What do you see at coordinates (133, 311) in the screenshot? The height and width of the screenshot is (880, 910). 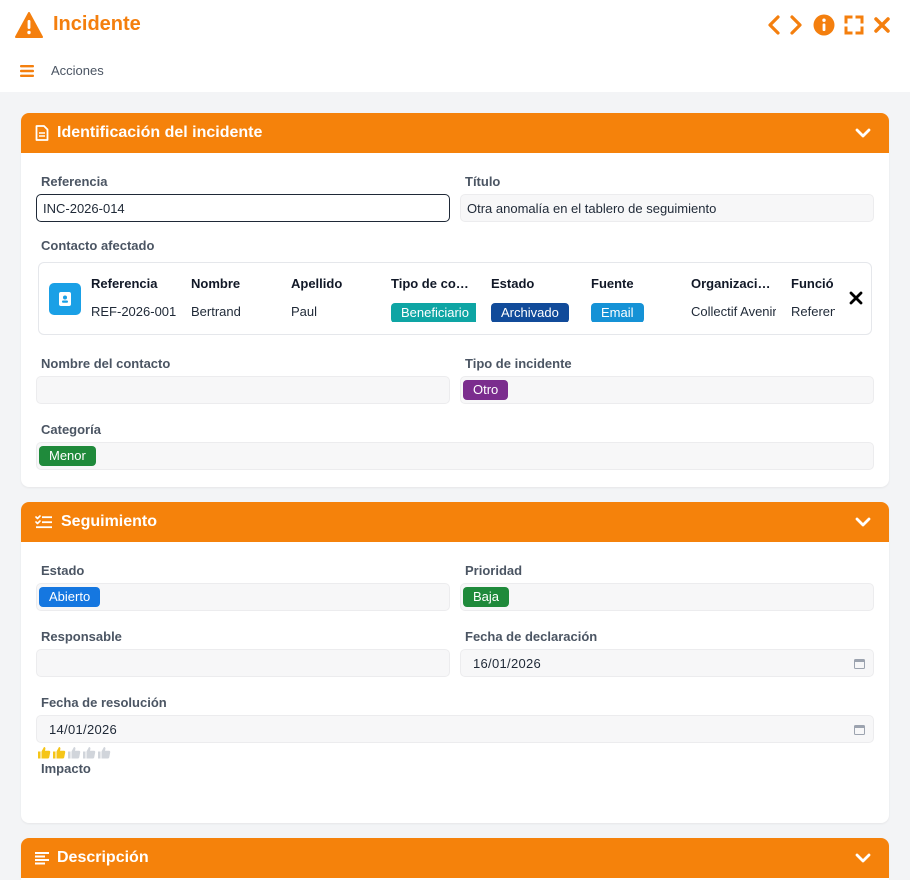 I see `contact-value-referencia: REF-2026-001` at bounding box center [133, 311].